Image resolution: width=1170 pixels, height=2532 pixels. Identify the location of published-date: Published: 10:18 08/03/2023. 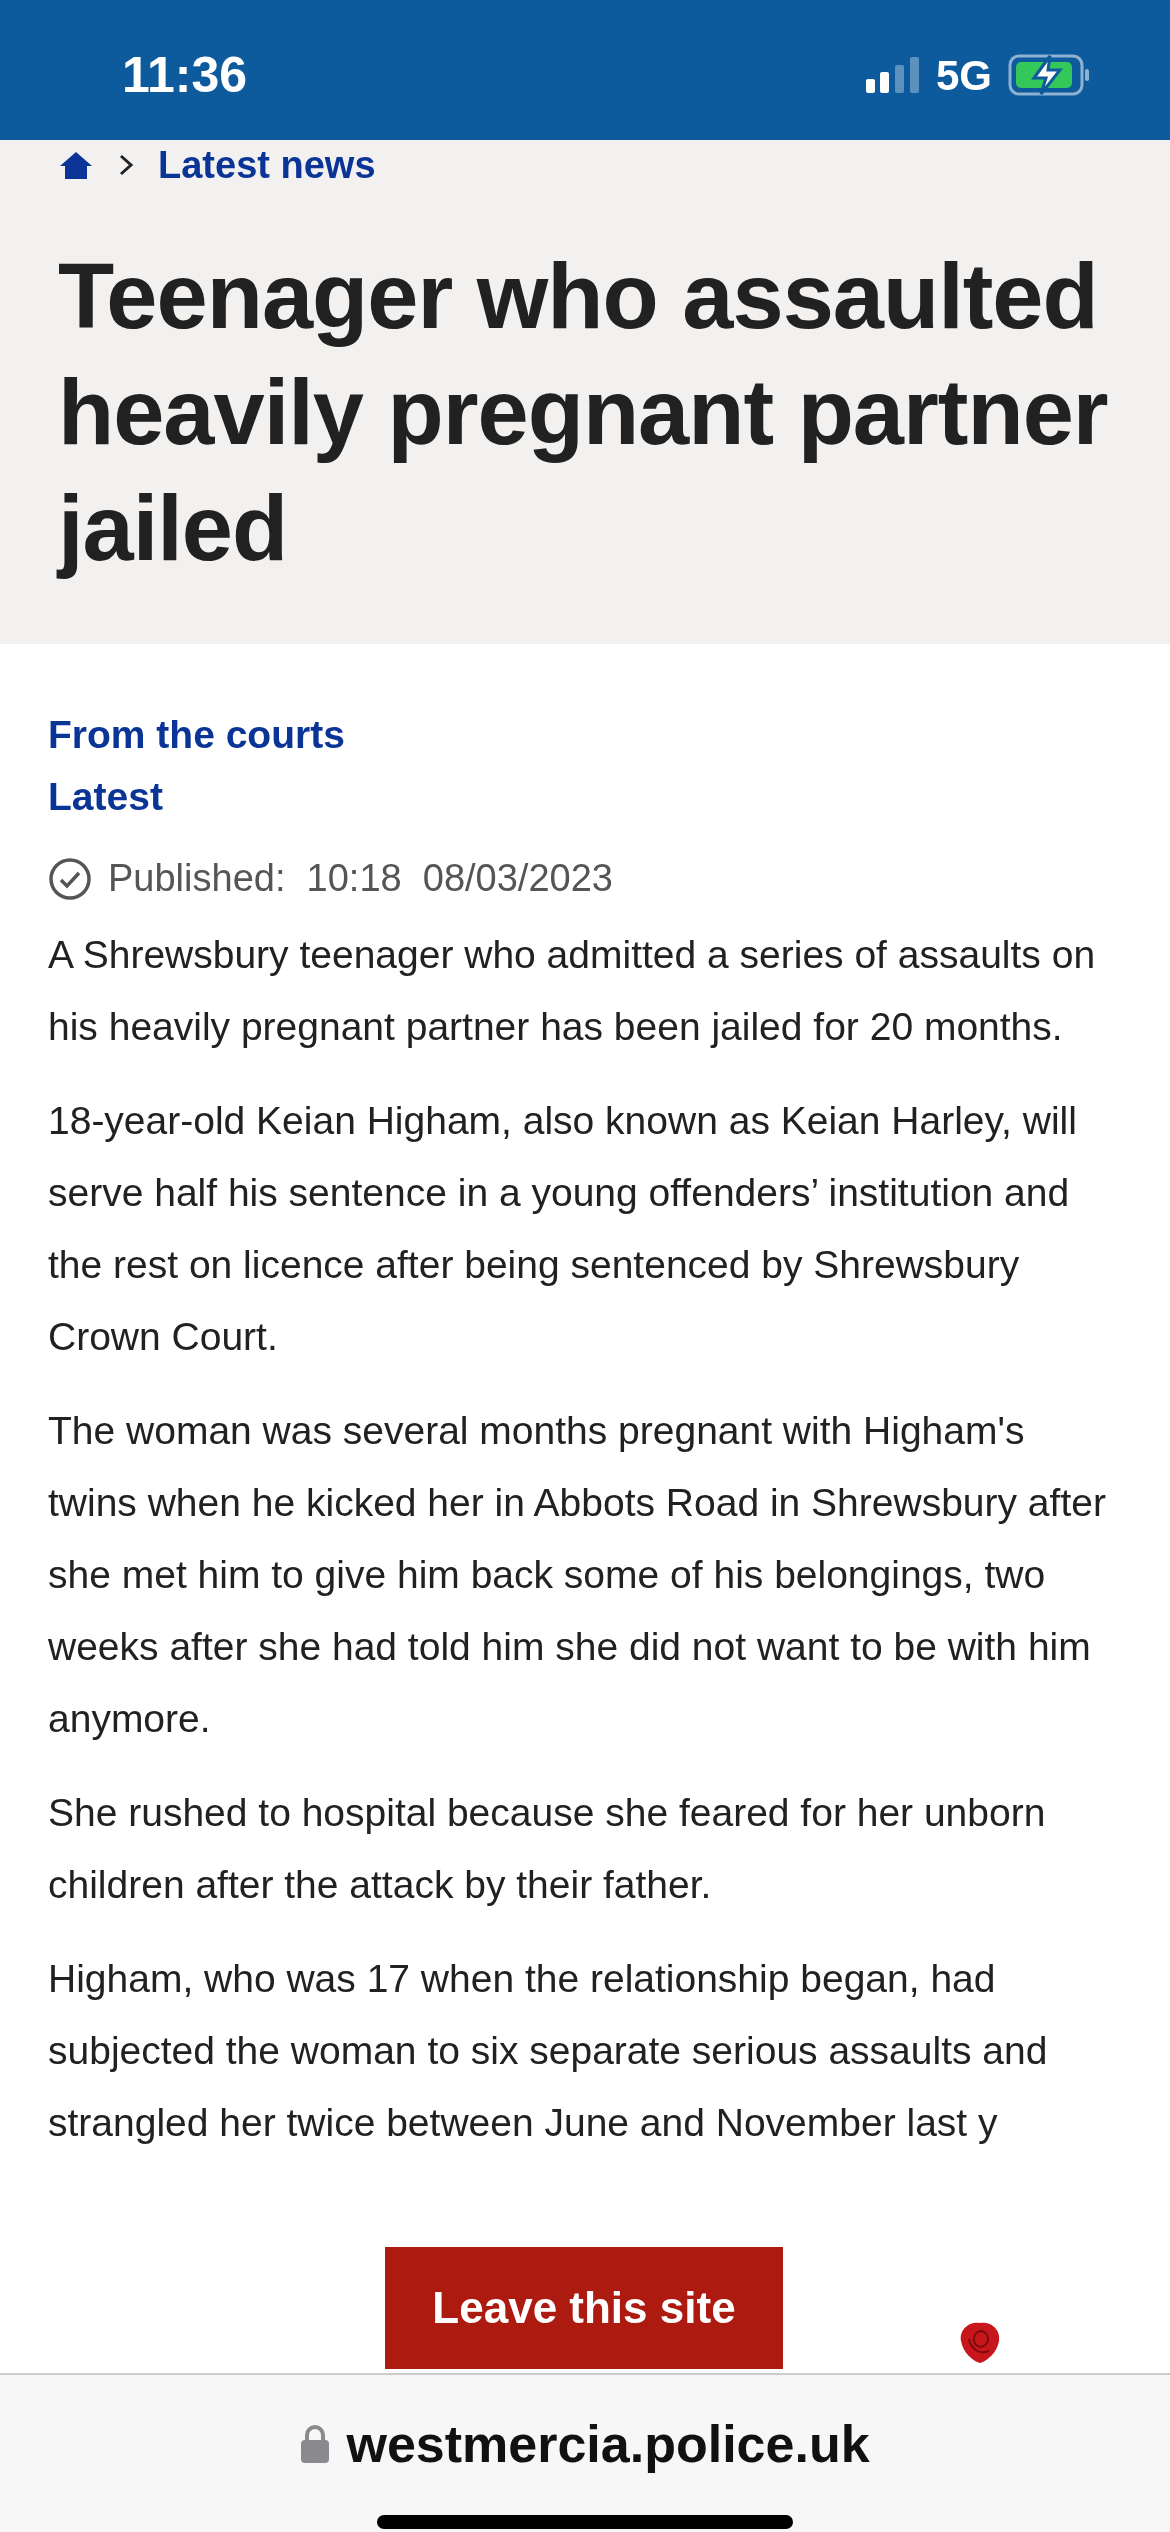
(360, 878).